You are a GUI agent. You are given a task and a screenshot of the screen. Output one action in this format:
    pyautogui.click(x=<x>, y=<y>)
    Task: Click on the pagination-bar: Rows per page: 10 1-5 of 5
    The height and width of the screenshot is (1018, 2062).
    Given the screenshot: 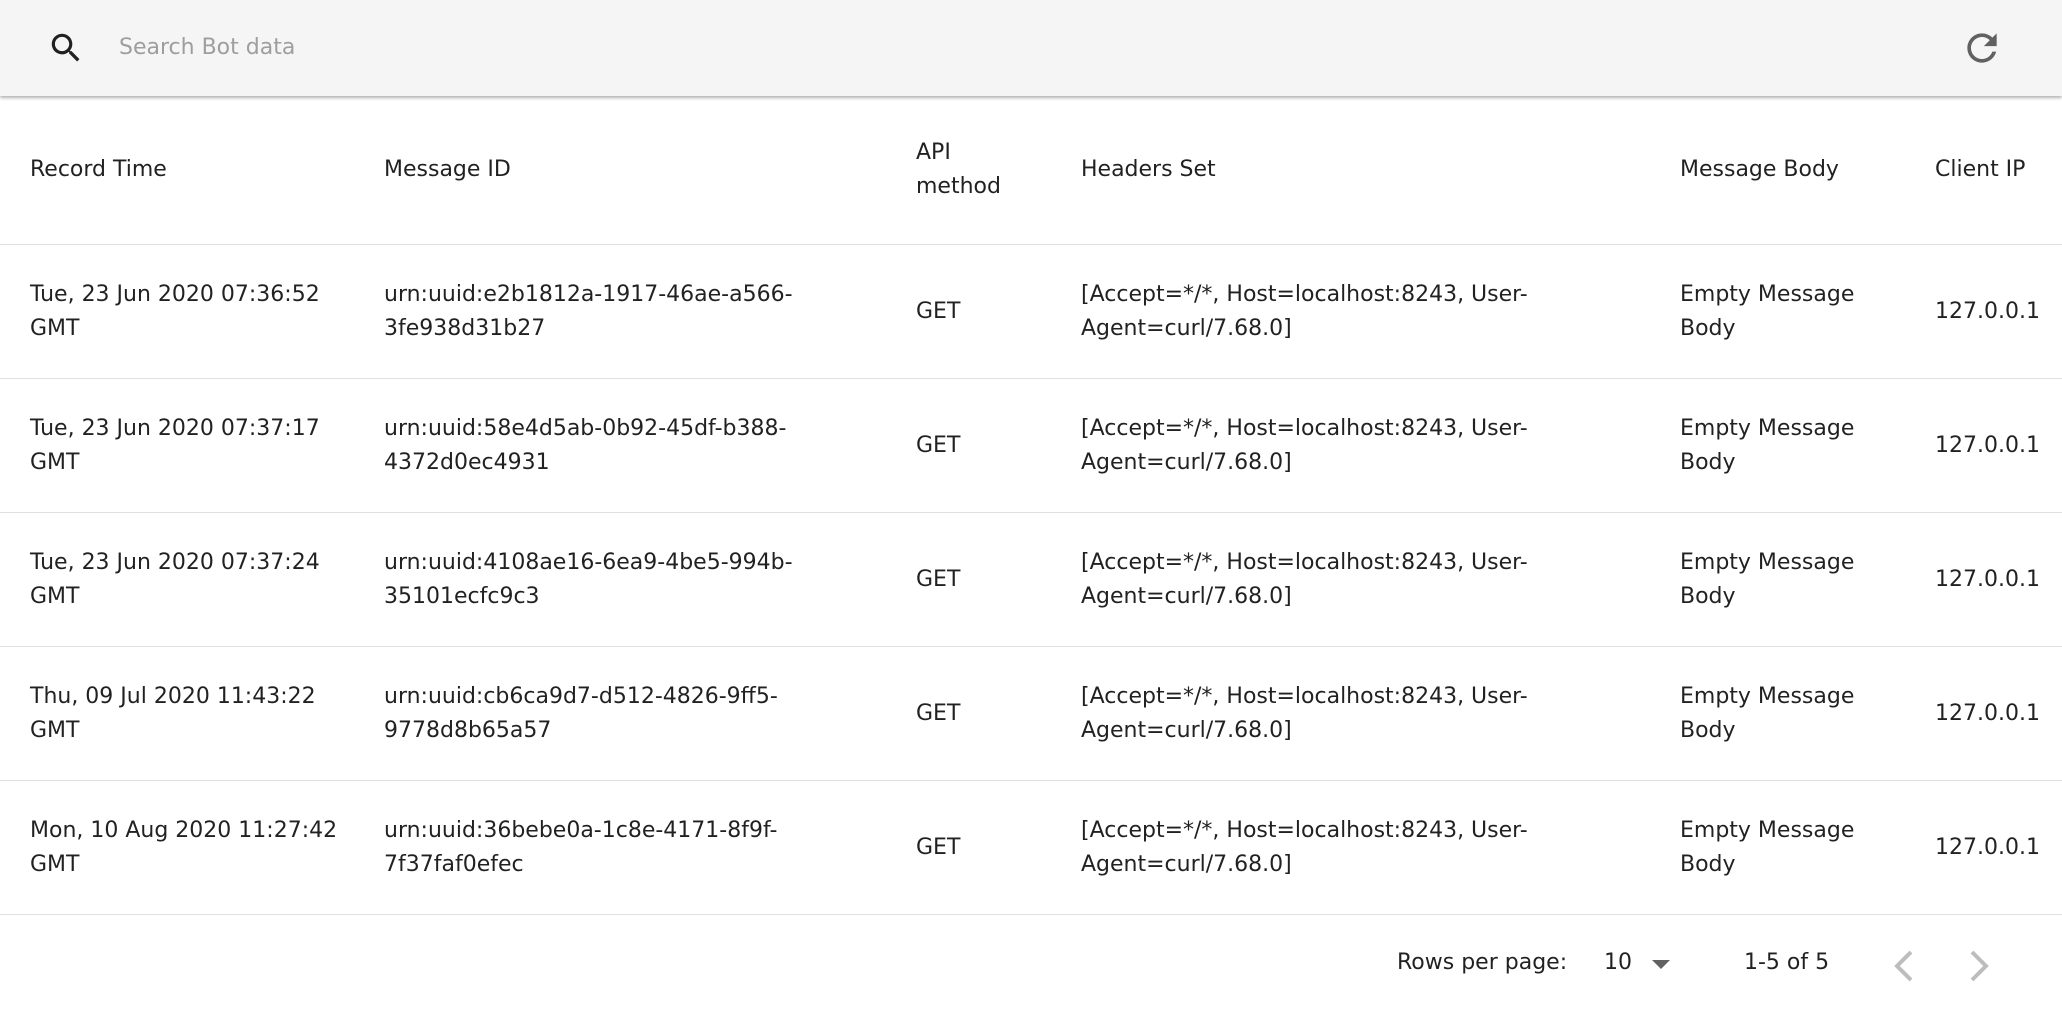 What is the action you would take?
    pyautogui.click(x=1031, y=967)
    